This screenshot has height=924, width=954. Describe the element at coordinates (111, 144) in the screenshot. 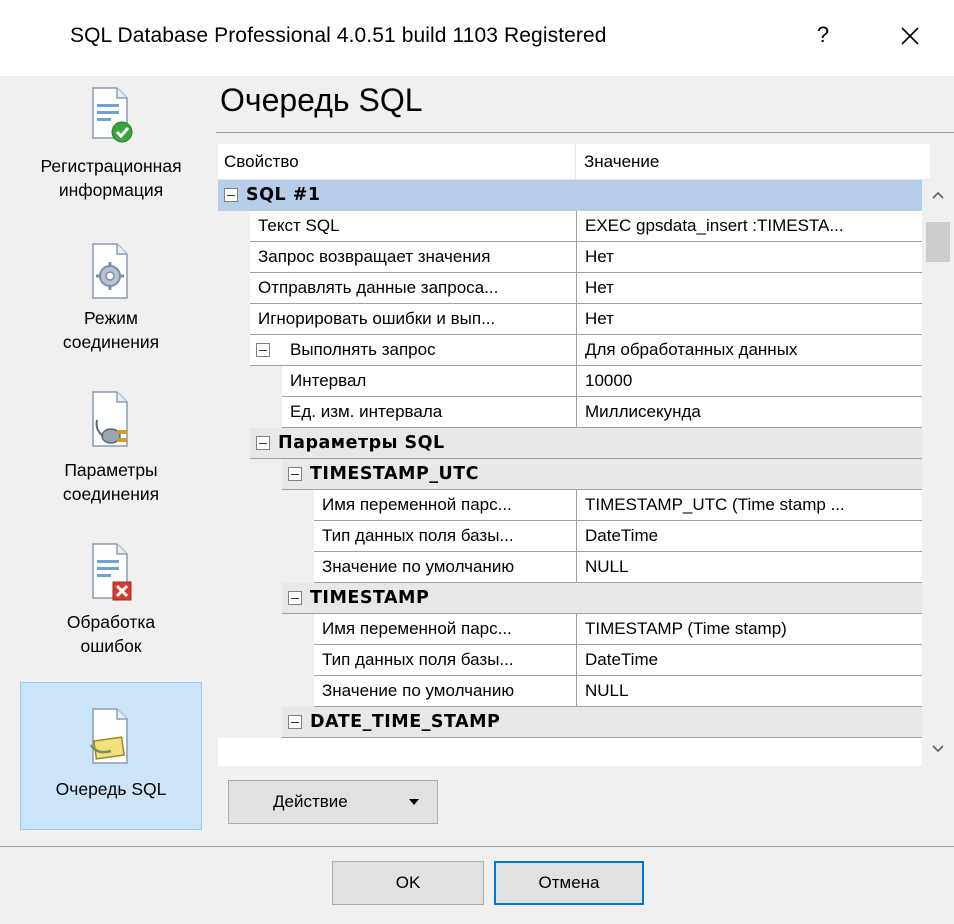

I see `nav-item-registration: Регистрационная информация` at that location.